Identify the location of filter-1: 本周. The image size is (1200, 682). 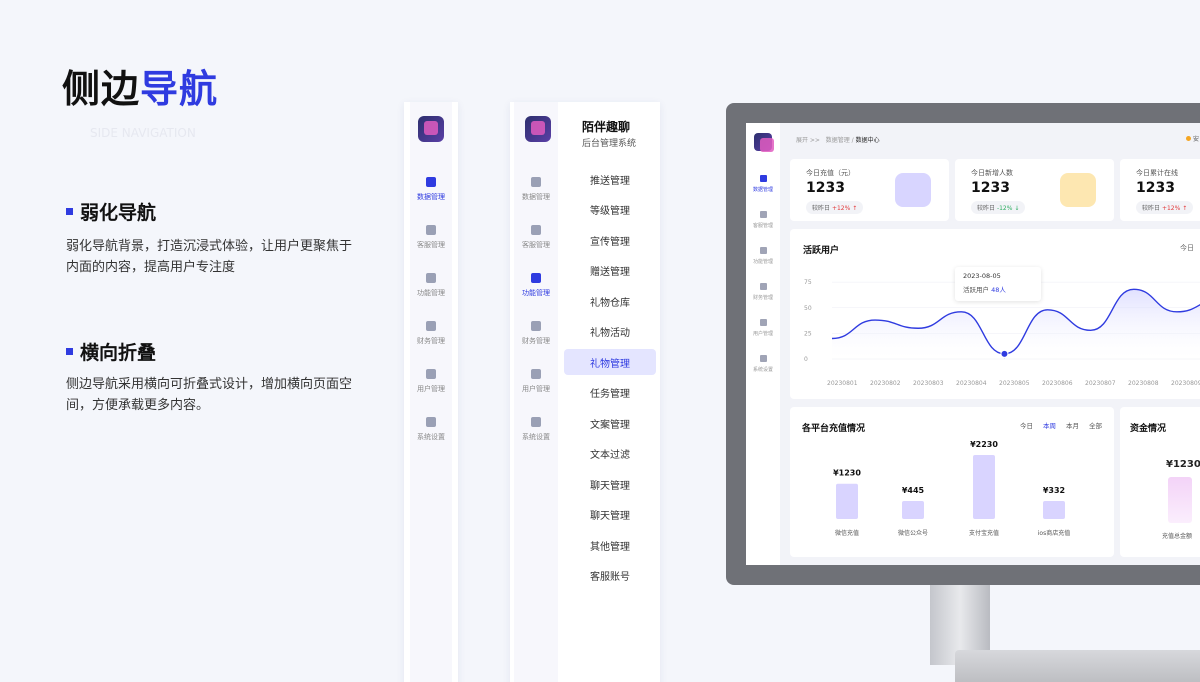
(1049, 425).